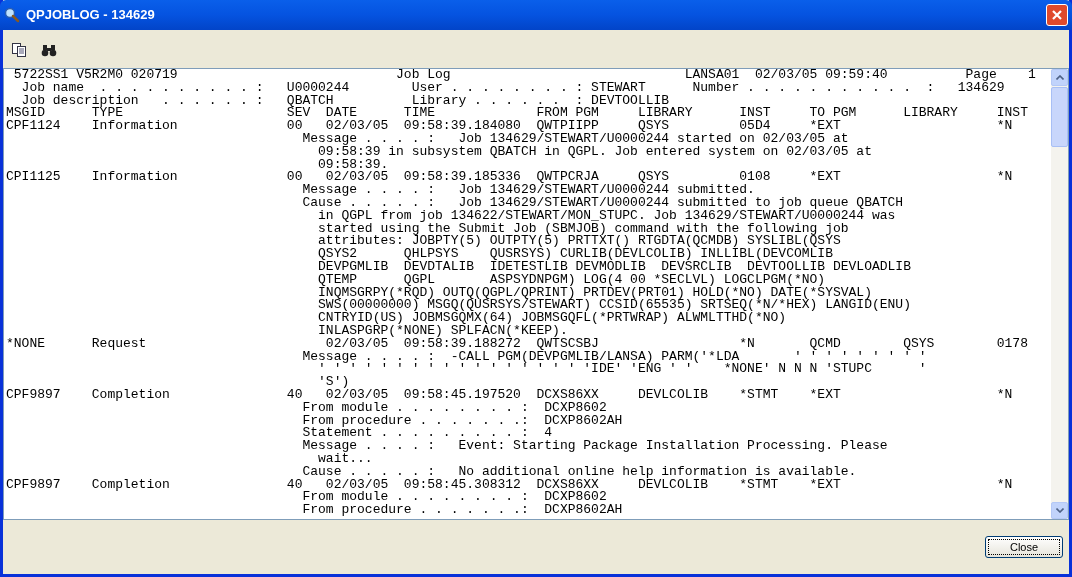 The height and width of the screenshot is (577, 1072). I want to click on window-title: QPJOBLOG - 134629, so click(91, 15).